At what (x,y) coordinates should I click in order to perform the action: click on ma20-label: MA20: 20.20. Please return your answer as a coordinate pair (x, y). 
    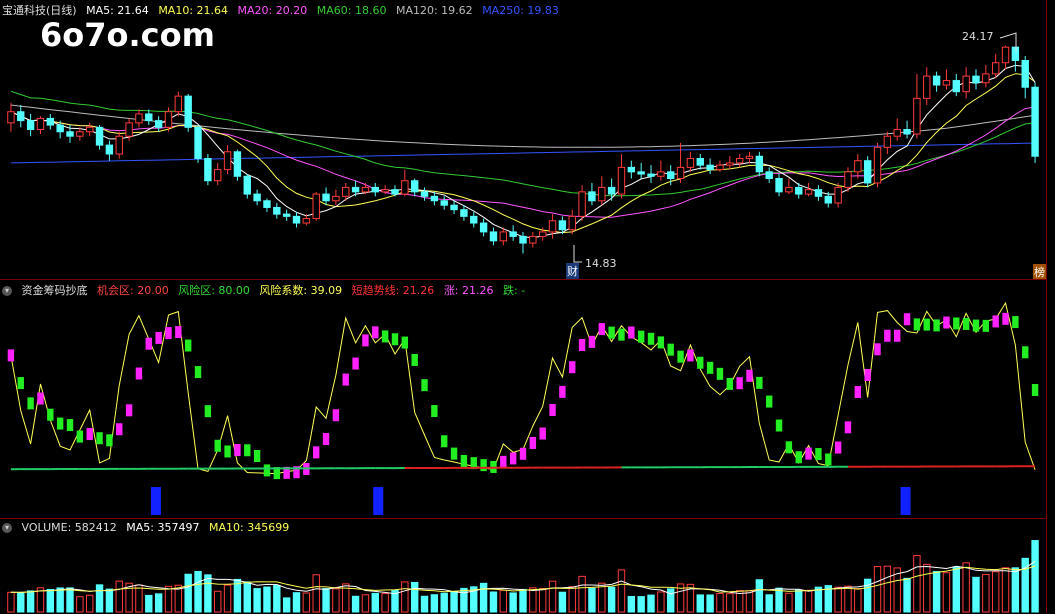
    Looking at the image, I should click on (273, 10).